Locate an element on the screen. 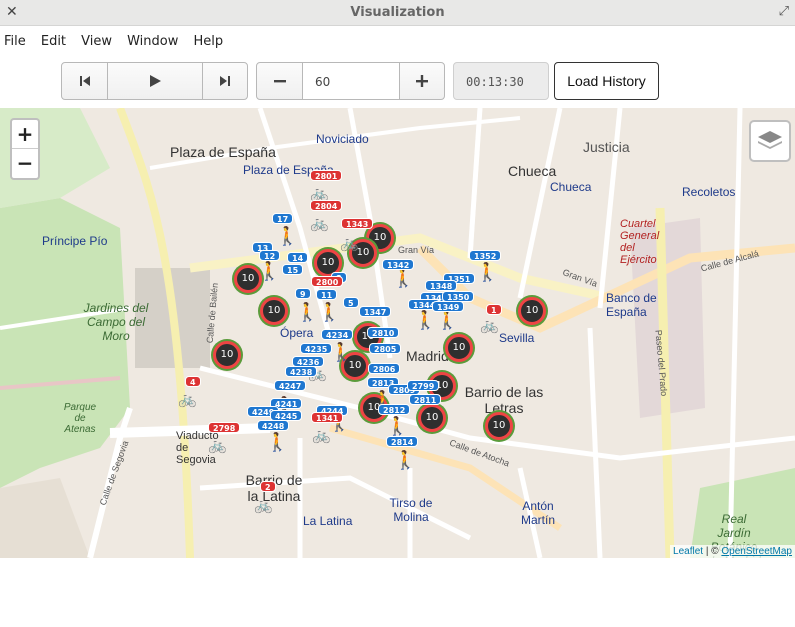 This screenshot has height=627, width=795. station-badge: 2814 is located at coordinates (402, 441).